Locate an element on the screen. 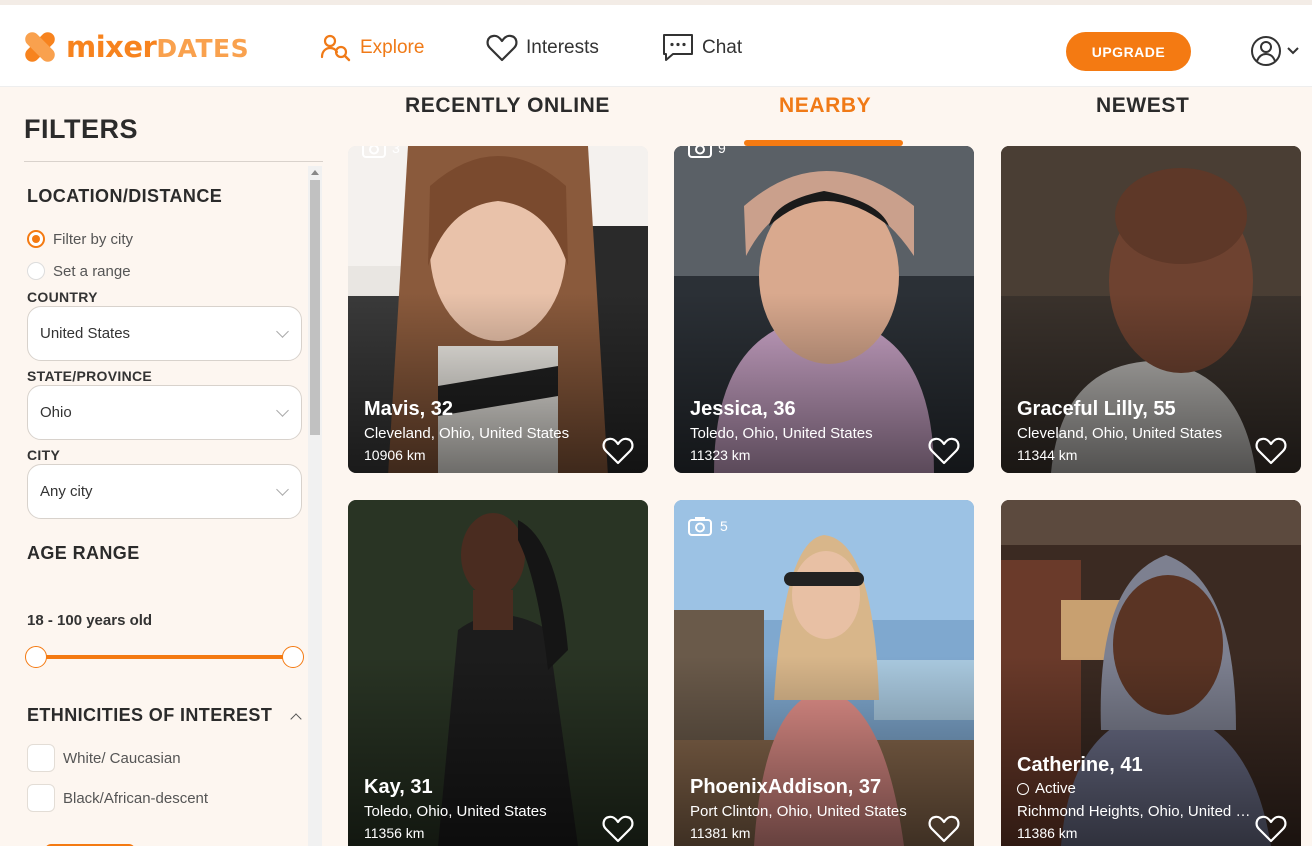 This screenshot has width=1312, height=846. nav-interests: Interests is located at coordinates (542, 48).